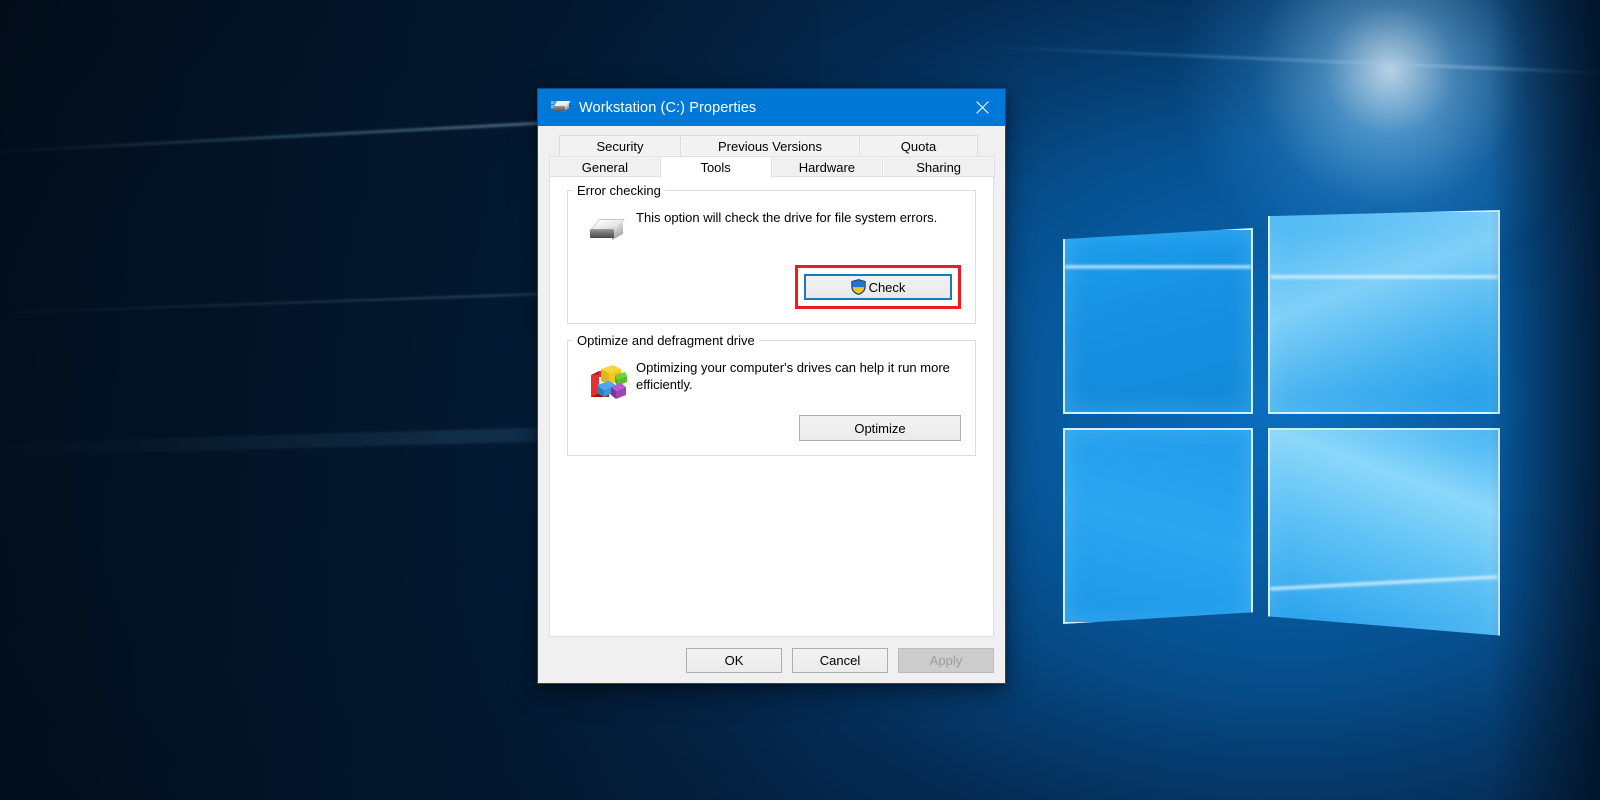  Describe the element at coordinates (668, 107) in the screenshot. I see `dialog-title: Workstation (C:) Properties` at that location.